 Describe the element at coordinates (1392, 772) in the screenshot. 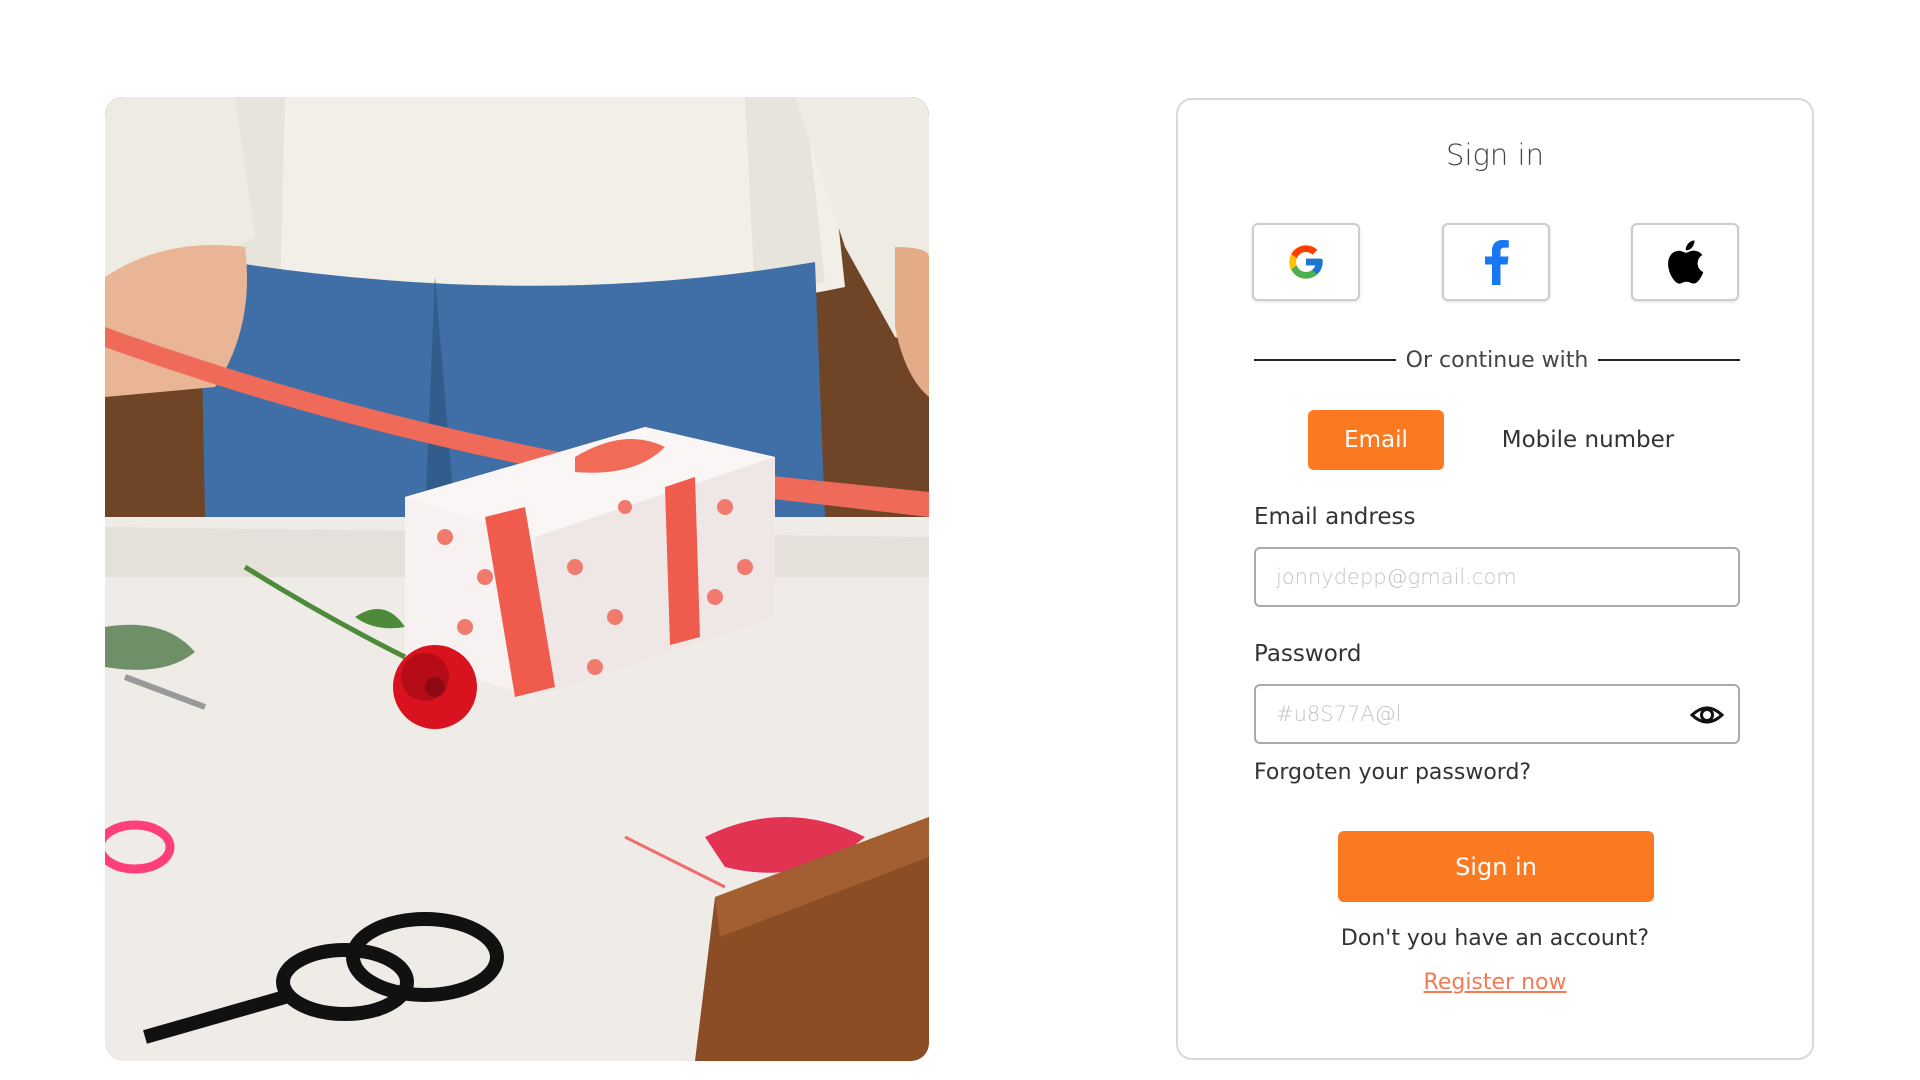

I see `forgot-password-link: Forgoten your password?` at that location.